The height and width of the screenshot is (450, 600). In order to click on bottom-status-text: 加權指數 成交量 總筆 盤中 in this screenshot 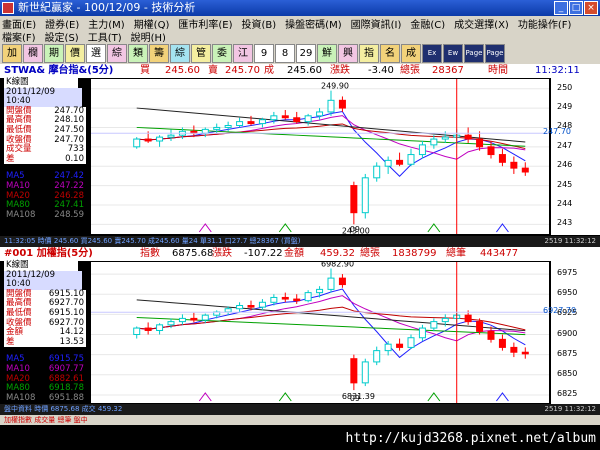, I will do `click(46, 420)`.